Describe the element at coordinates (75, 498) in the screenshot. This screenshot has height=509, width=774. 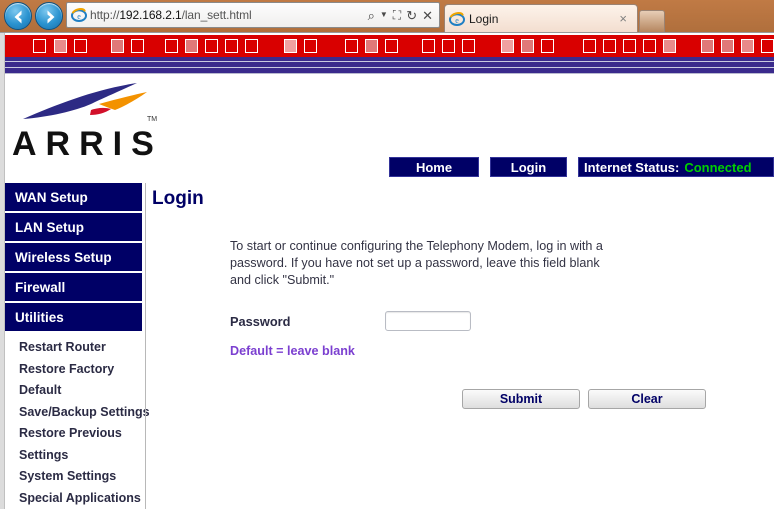
I see `sidebar-subitem-special-applications: Special Applications` at that location.